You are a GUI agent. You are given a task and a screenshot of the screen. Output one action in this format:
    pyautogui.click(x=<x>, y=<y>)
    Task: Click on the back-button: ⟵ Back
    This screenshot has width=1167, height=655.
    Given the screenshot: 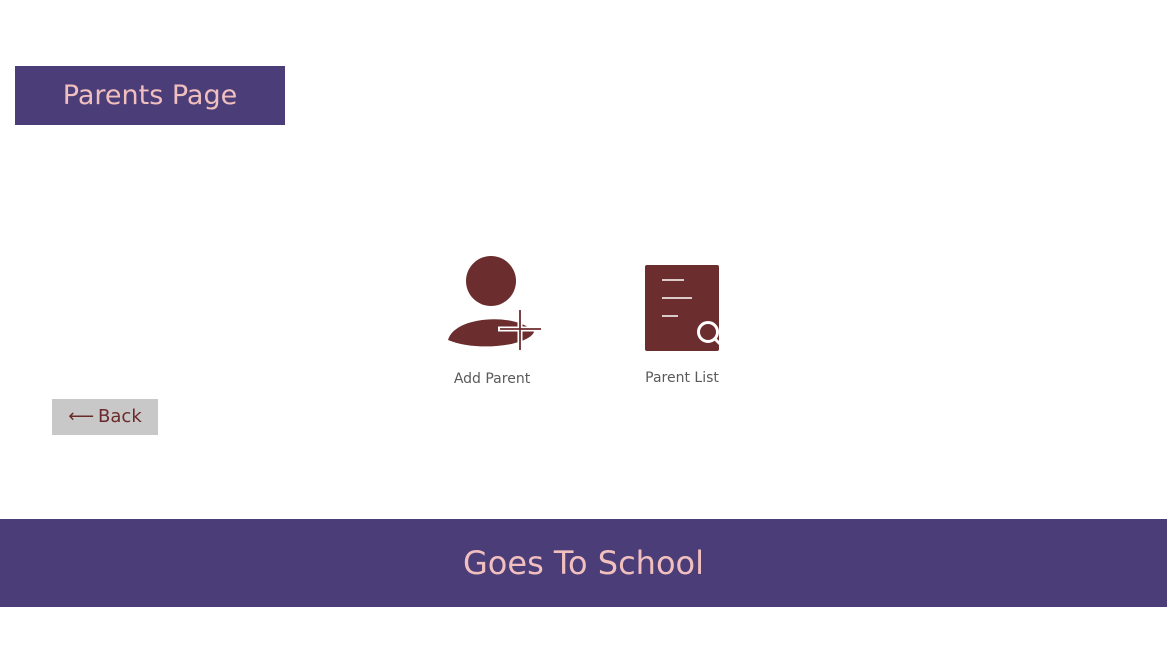 What is the action you would take?
    pyautogui.click(x=105, y=417)
    